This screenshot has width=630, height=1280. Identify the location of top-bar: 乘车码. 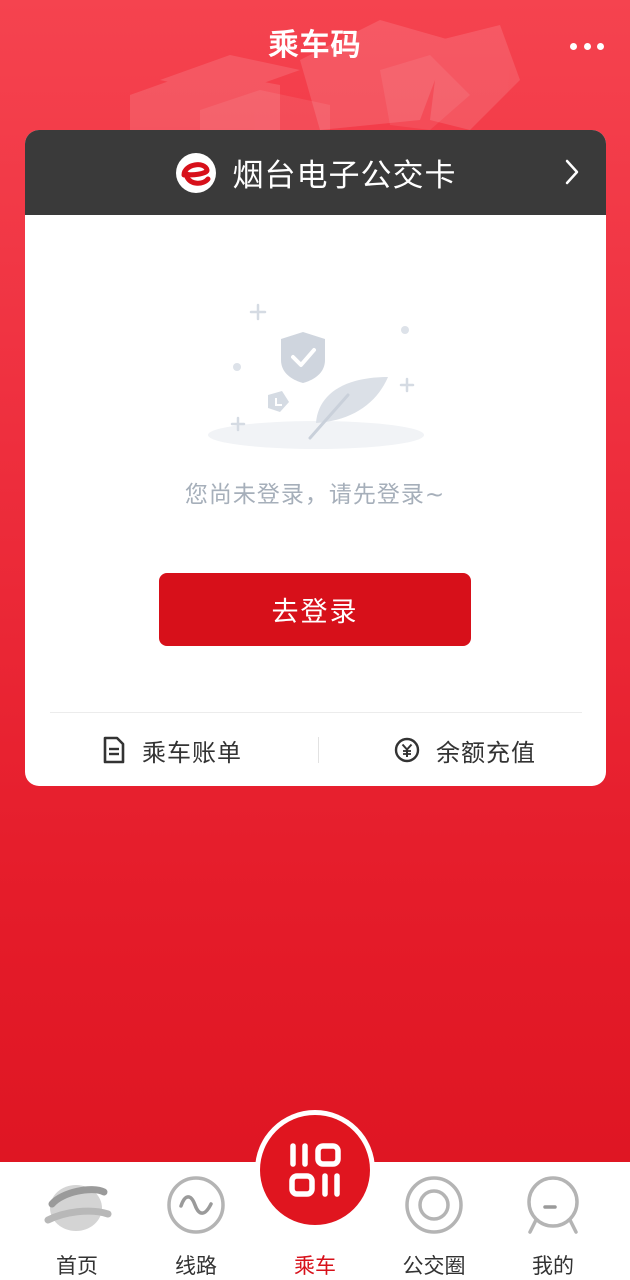
(315, 44).